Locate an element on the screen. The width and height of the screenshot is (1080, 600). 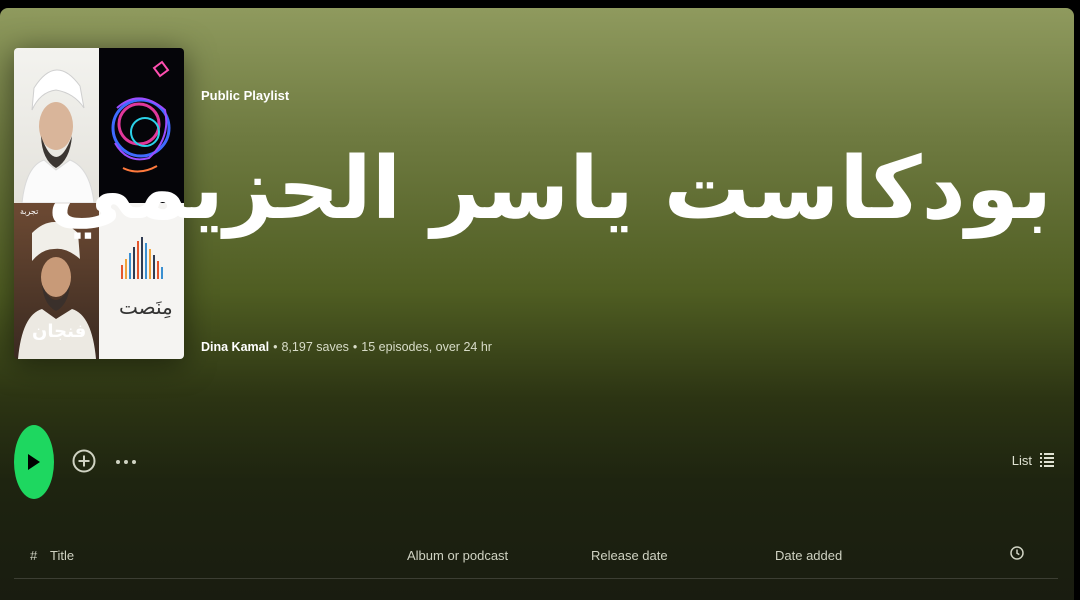
more-options-button is located at coordinates (126, 462).